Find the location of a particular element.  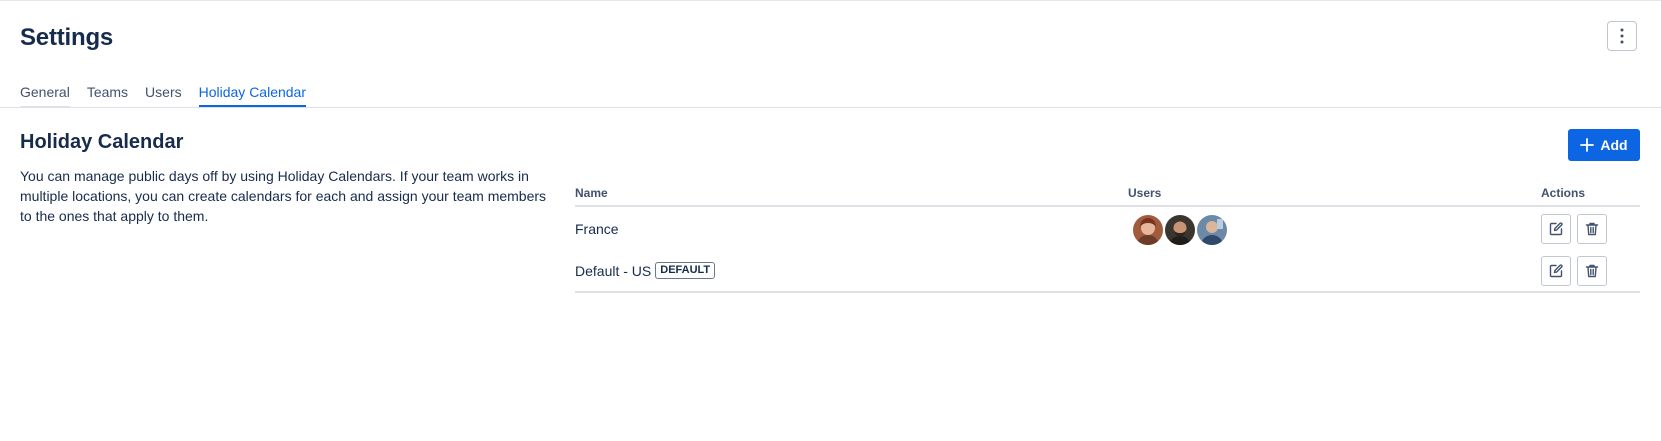

table-row-name: Default - US DEFAULT is located at coordinates (645, 270).